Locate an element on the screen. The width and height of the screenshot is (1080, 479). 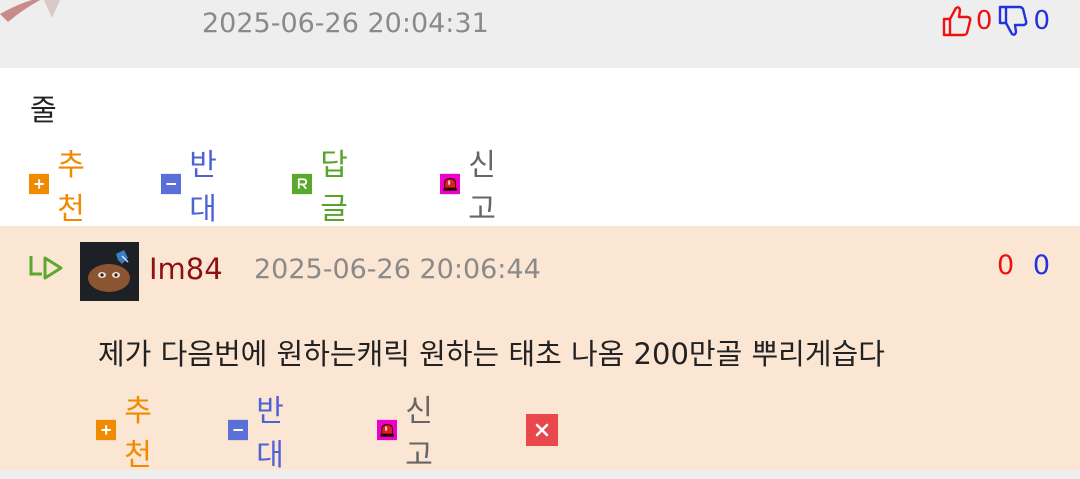
delete-button is located at coordinates (546, 430).